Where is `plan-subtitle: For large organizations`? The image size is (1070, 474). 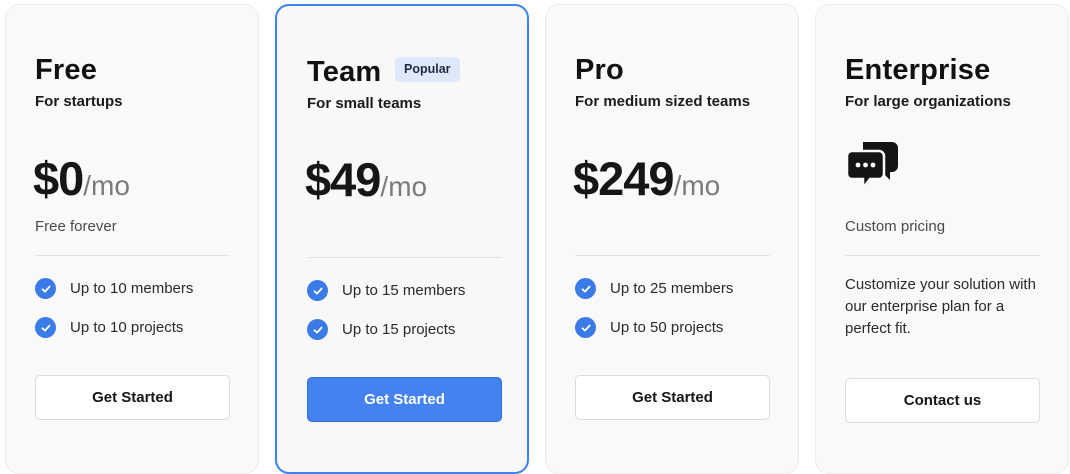 plan-subtitle: For large organizations is located at coordinates (928, 101).